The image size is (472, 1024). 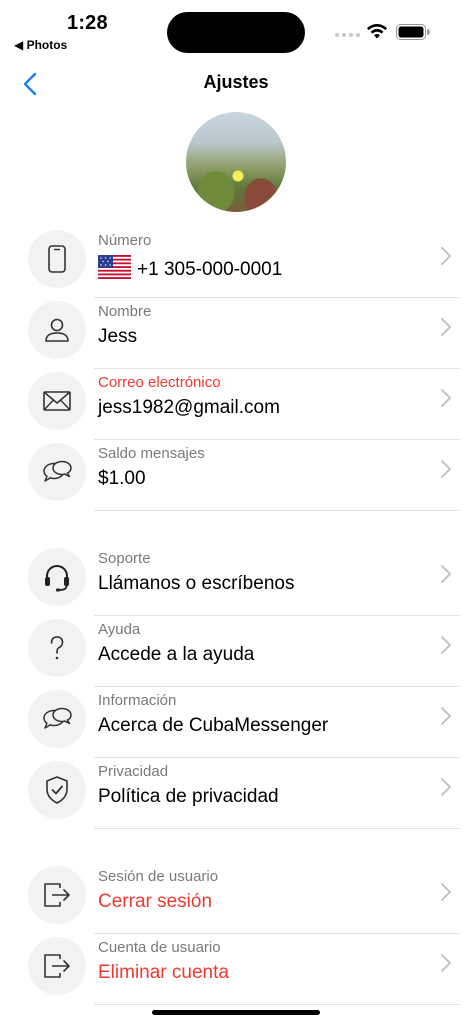 I want to click on settings-row-email: Correo electrónico jess1982@gmail.com, so click(x=236, y=404).